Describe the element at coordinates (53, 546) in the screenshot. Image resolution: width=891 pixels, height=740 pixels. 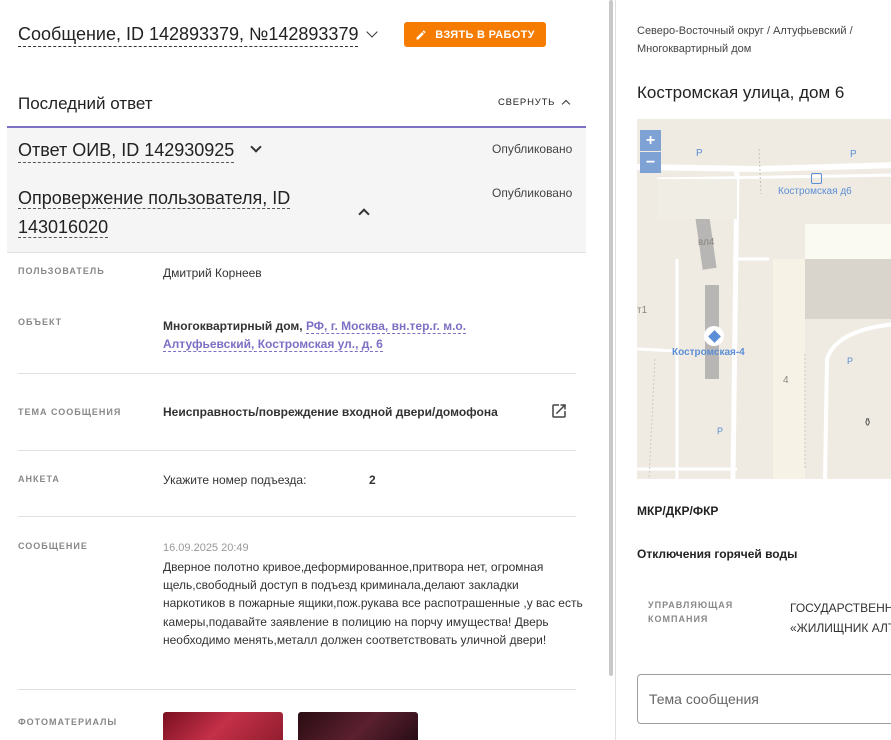
I see `message-label: СООБЩЕНИЕ` at that location.